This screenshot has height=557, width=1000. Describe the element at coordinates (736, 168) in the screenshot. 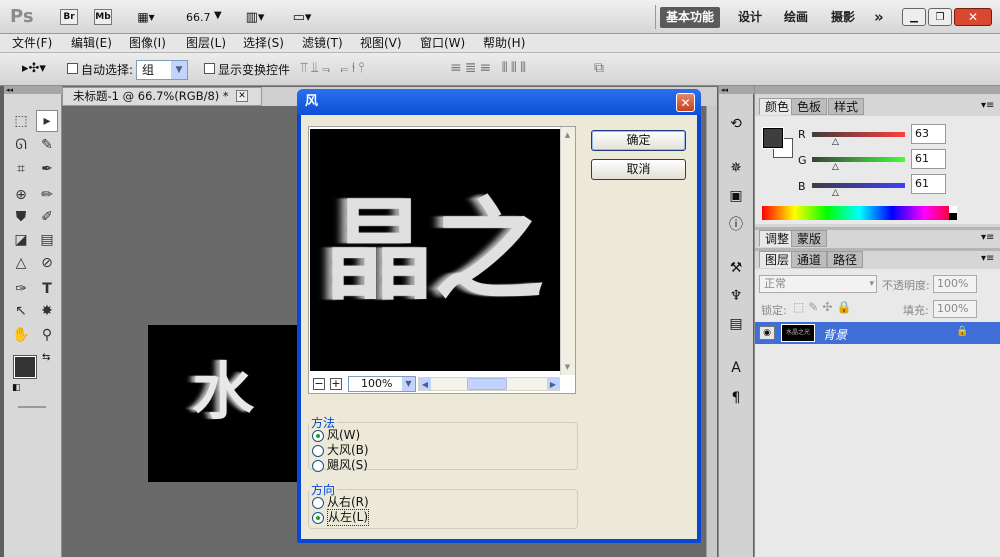

I see `actions-panel-icon: ✵` at that location.